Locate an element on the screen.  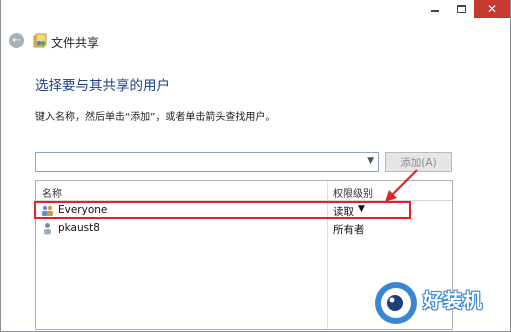
permission-level-cell: 所有者 is located at coordinates (349, 230).